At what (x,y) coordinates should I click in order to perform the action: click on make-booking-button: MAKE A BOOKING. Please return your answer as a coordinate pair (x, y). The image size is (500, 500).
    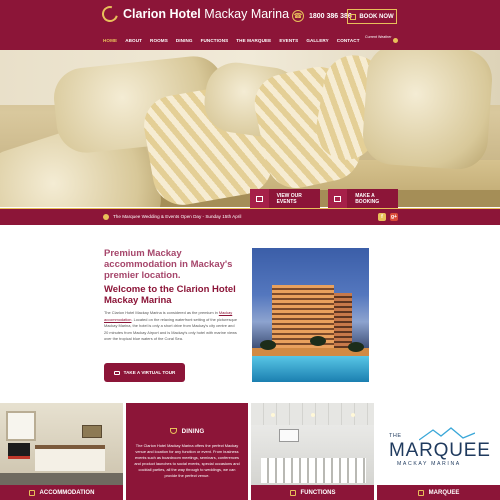
    Looking at the image, I should click on (363, 199).